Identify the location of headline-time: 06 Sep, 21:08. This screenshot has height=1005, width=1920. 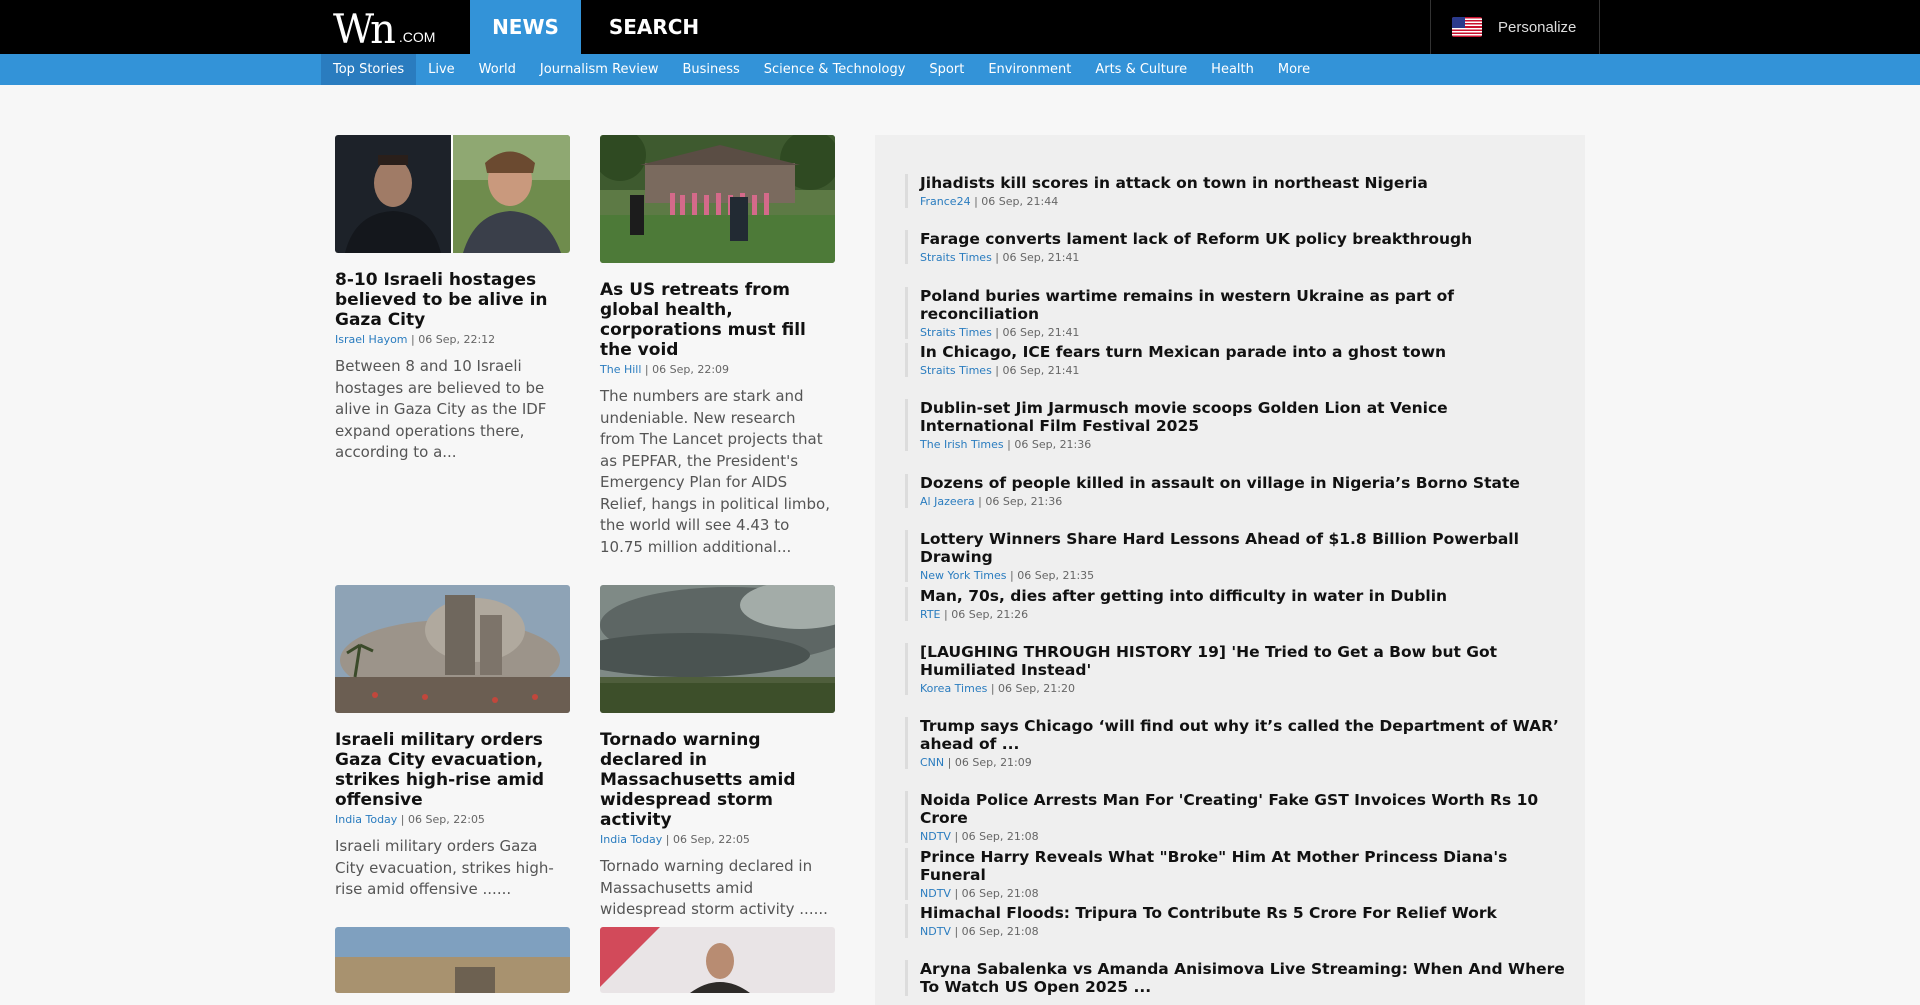
(1000, 931).